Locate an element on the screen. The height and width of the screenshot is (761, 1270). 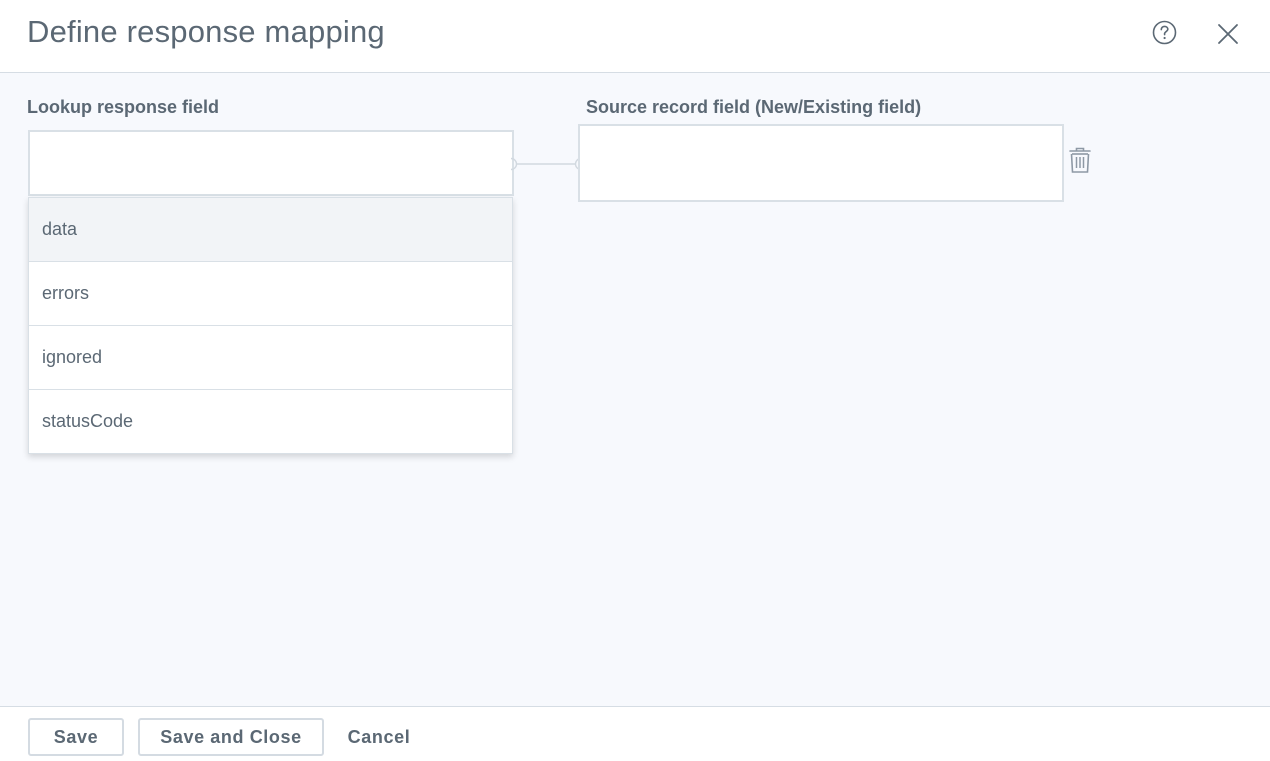
close-icon is located at coordinates (1228, 34).